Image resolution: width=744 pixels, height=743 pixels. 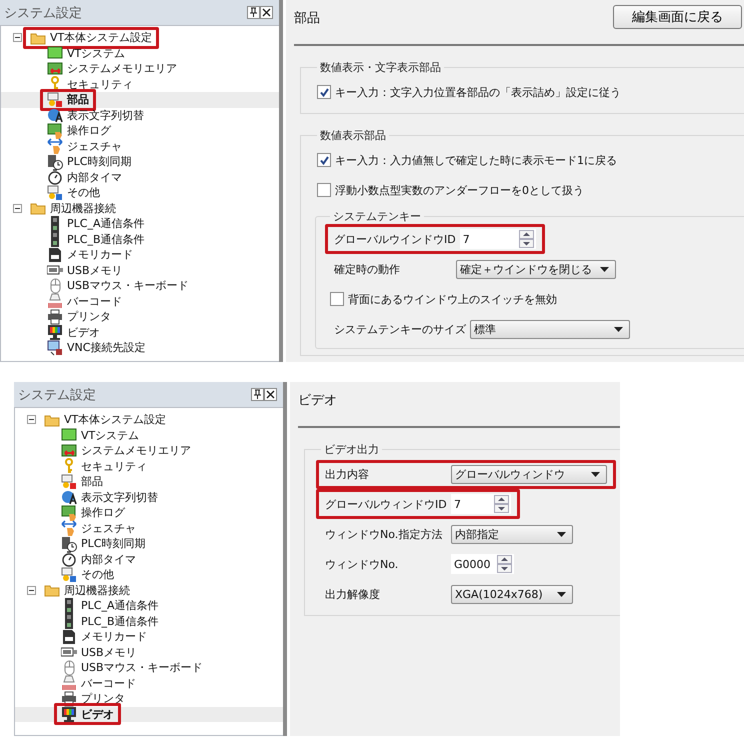 I want to click on field-label: ウィンドウNo., so click(x=362, y=564).